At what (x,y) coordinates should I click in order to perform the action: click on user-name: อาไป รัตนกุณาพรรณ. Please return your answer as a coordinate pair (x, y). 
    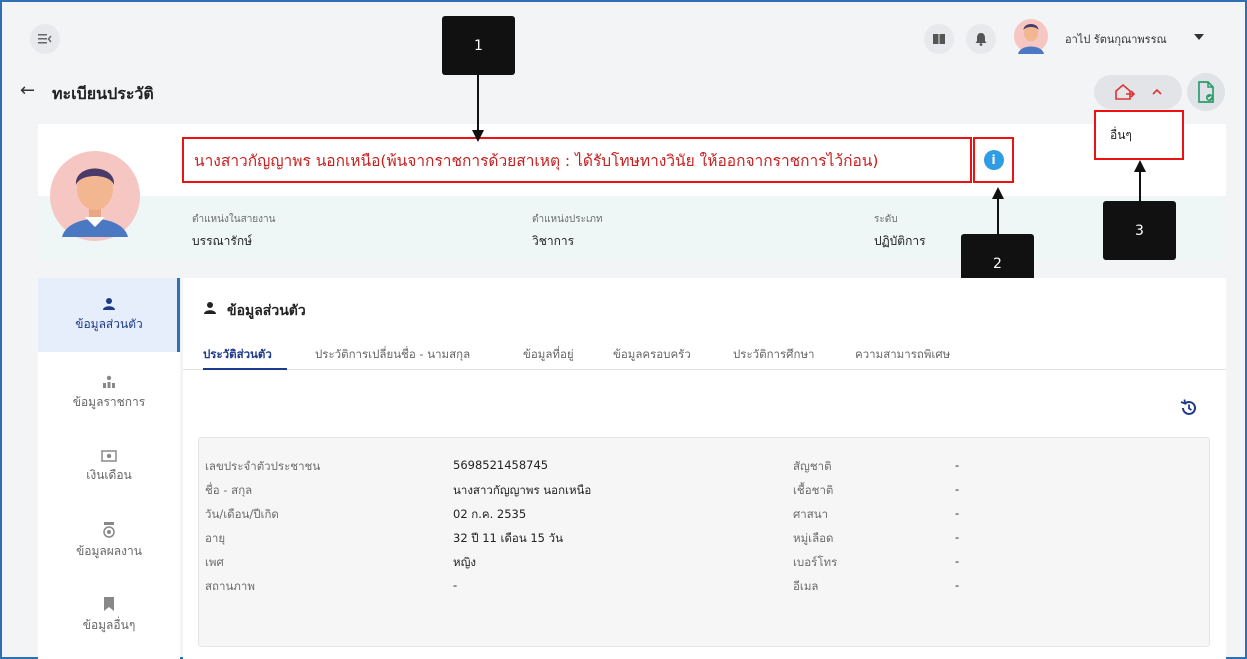
    Looking at the image, I should click on (1116, 39).